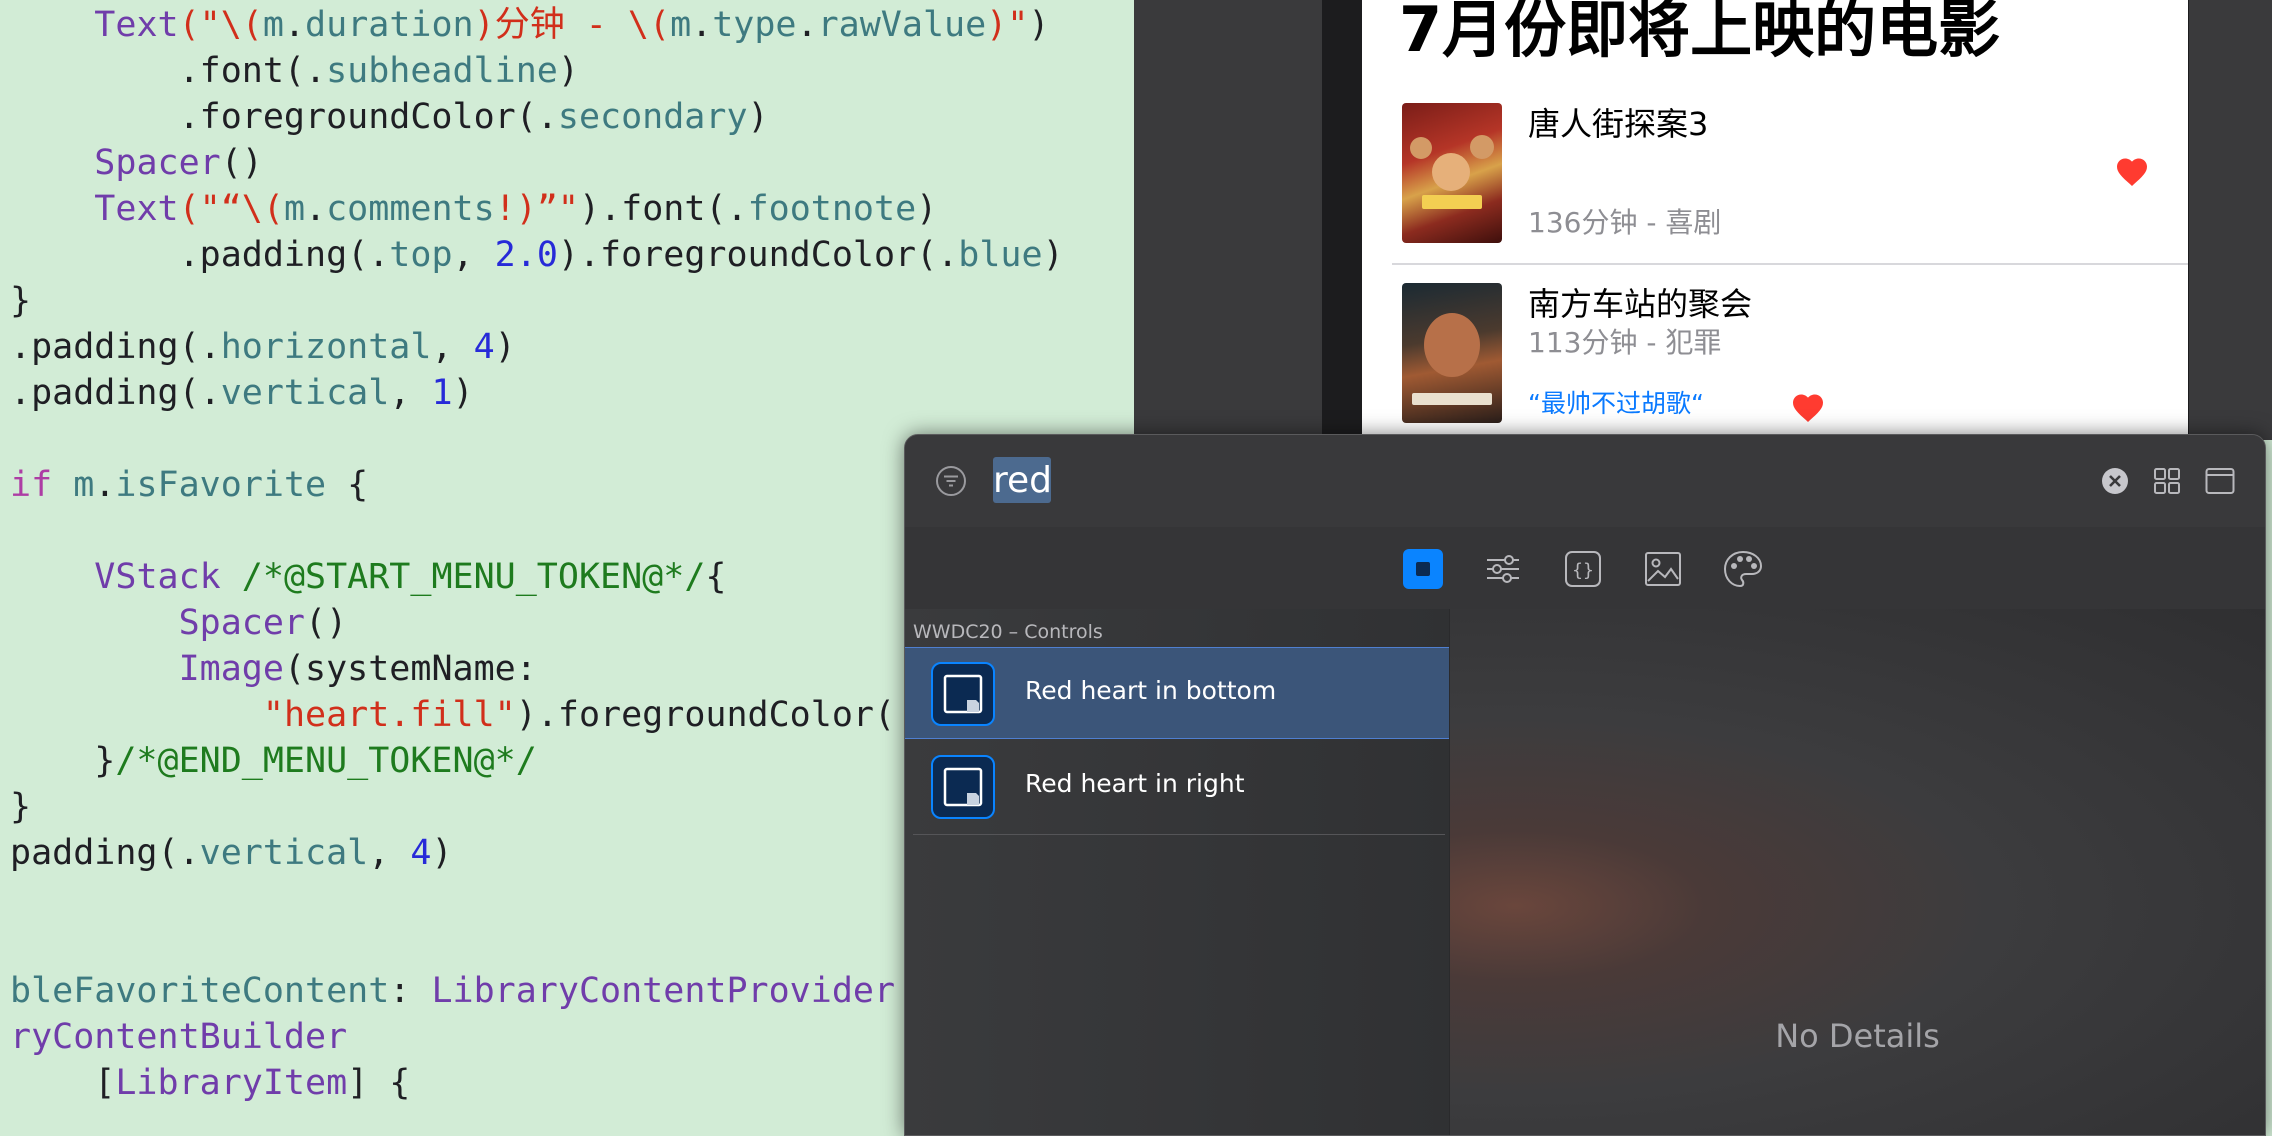 Image resolution: width=2272 pixels, height=1136 pixels. I want to click on code-token: 2.0, so click(526, 255).